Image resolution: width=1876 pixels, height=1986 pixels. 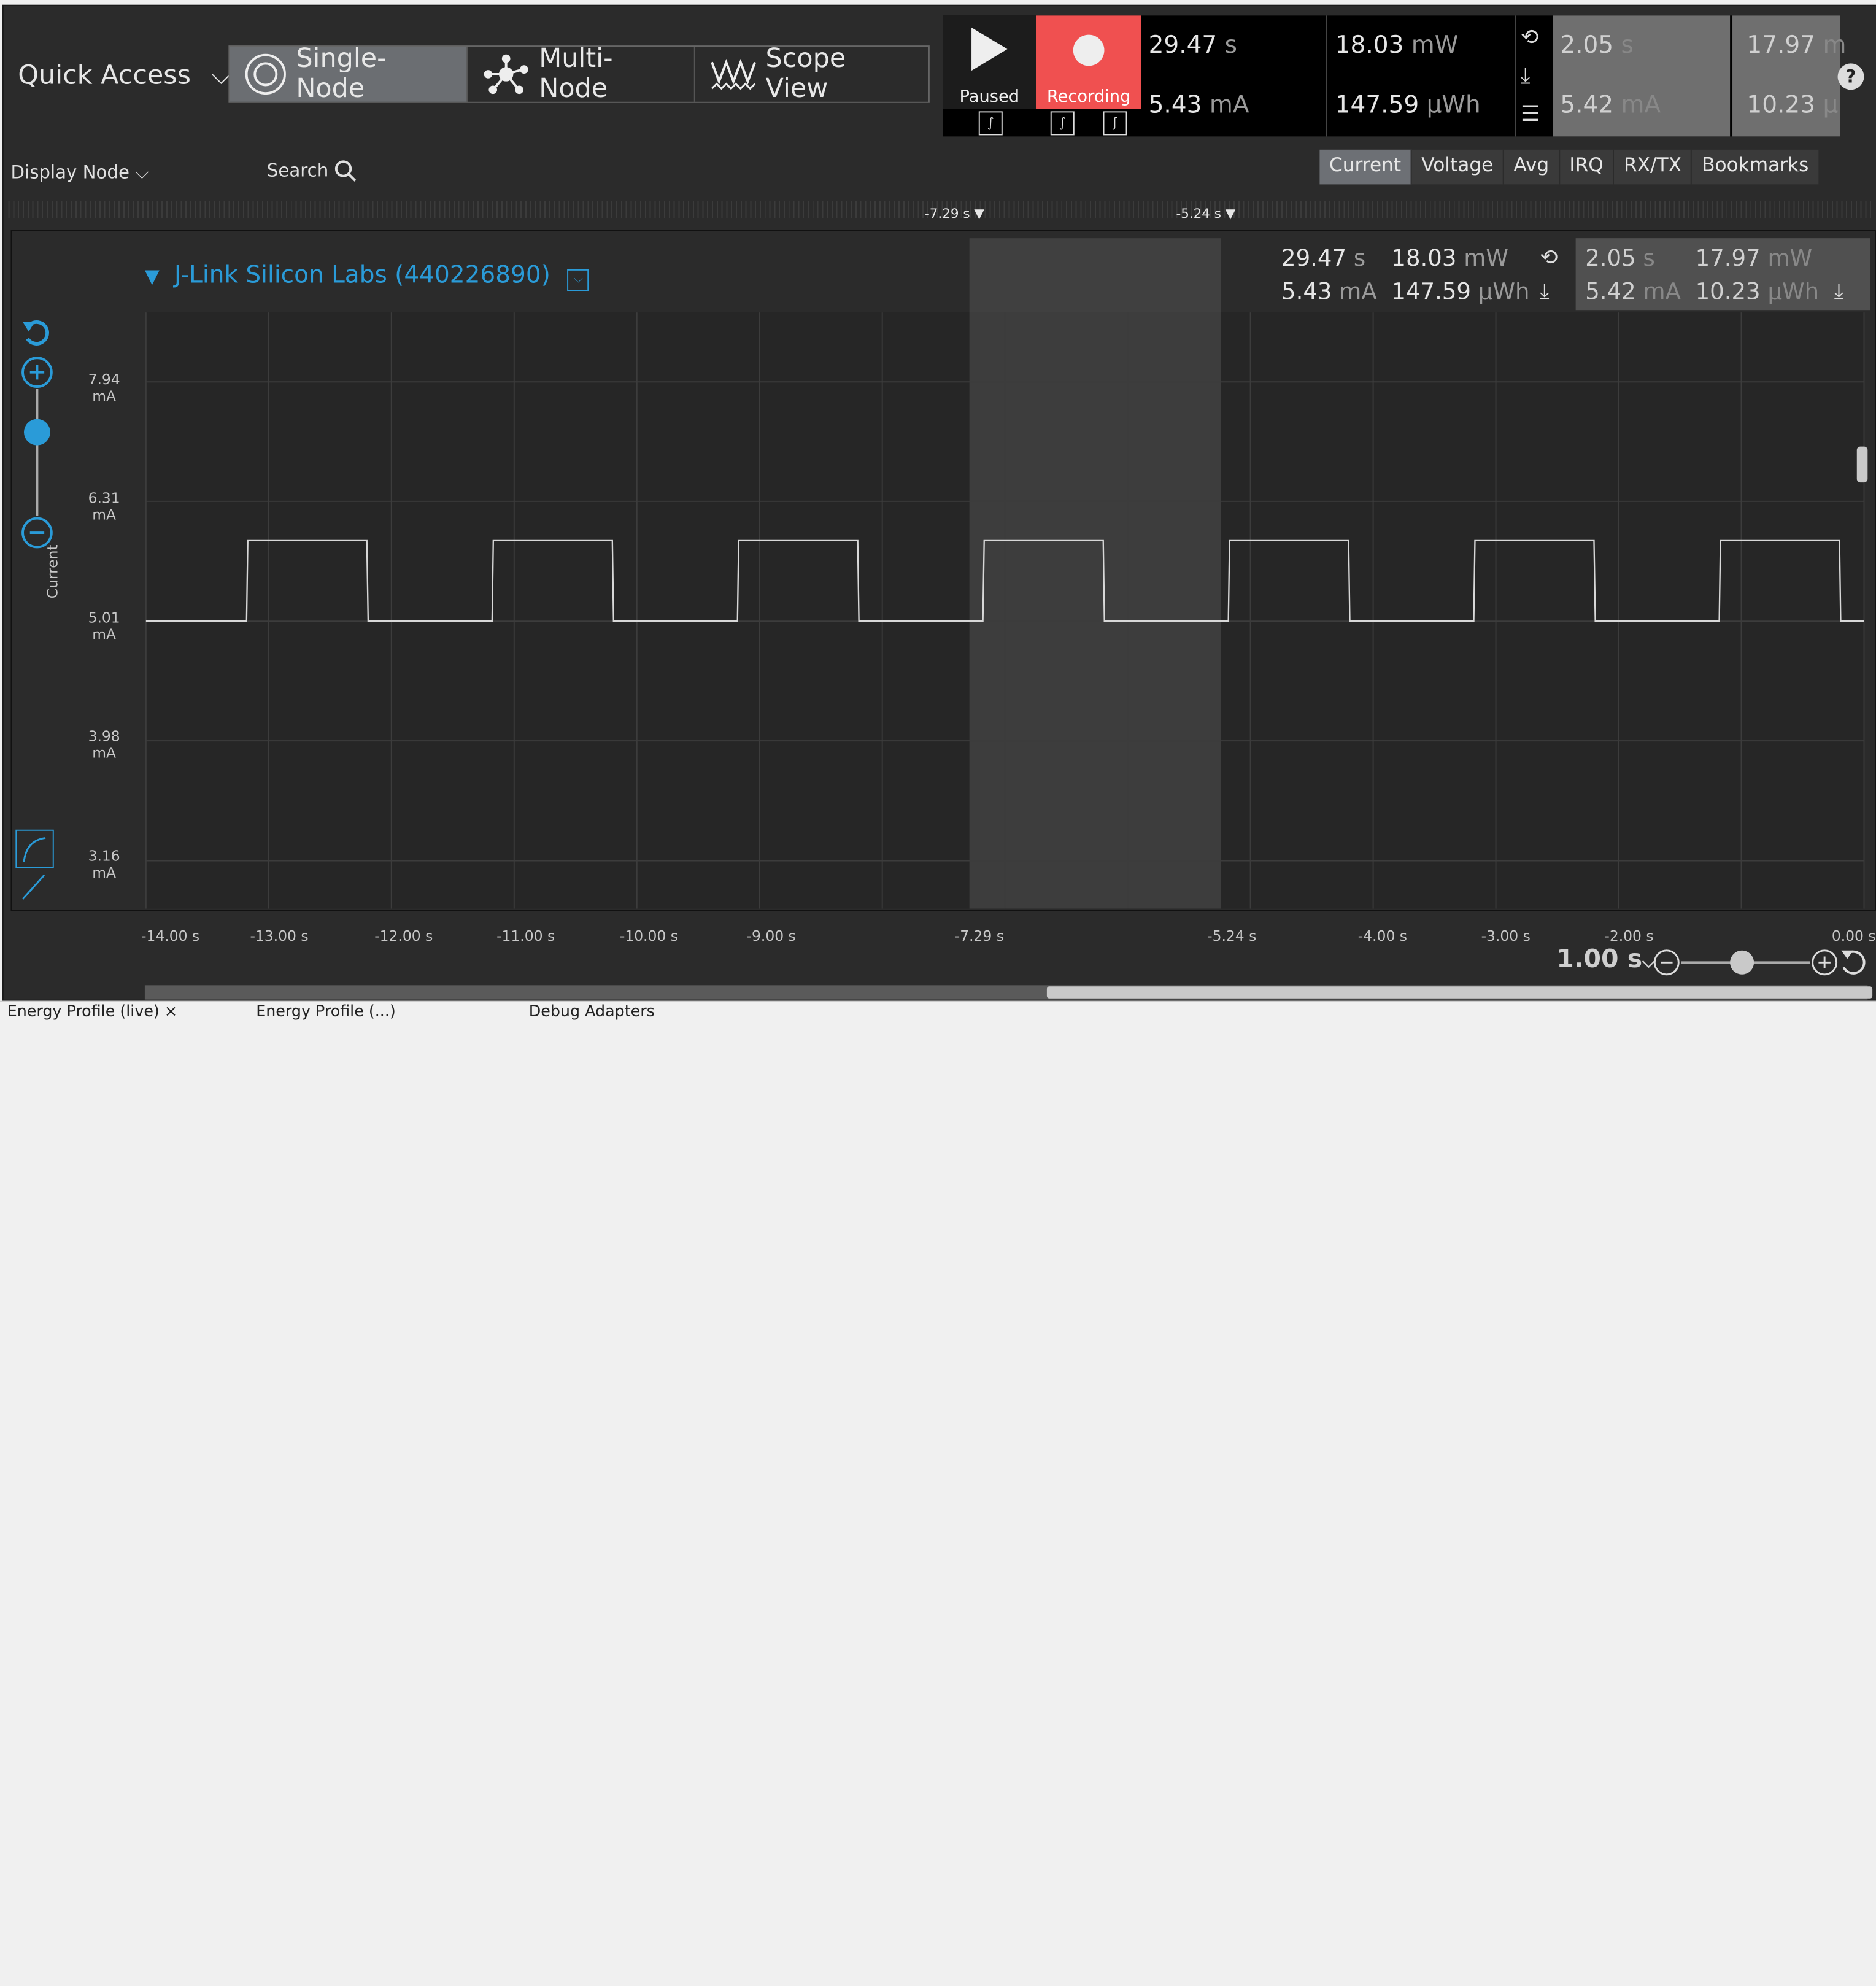 I want to click on x-tick-label: -13.00 s, so click(x=279, y=936).